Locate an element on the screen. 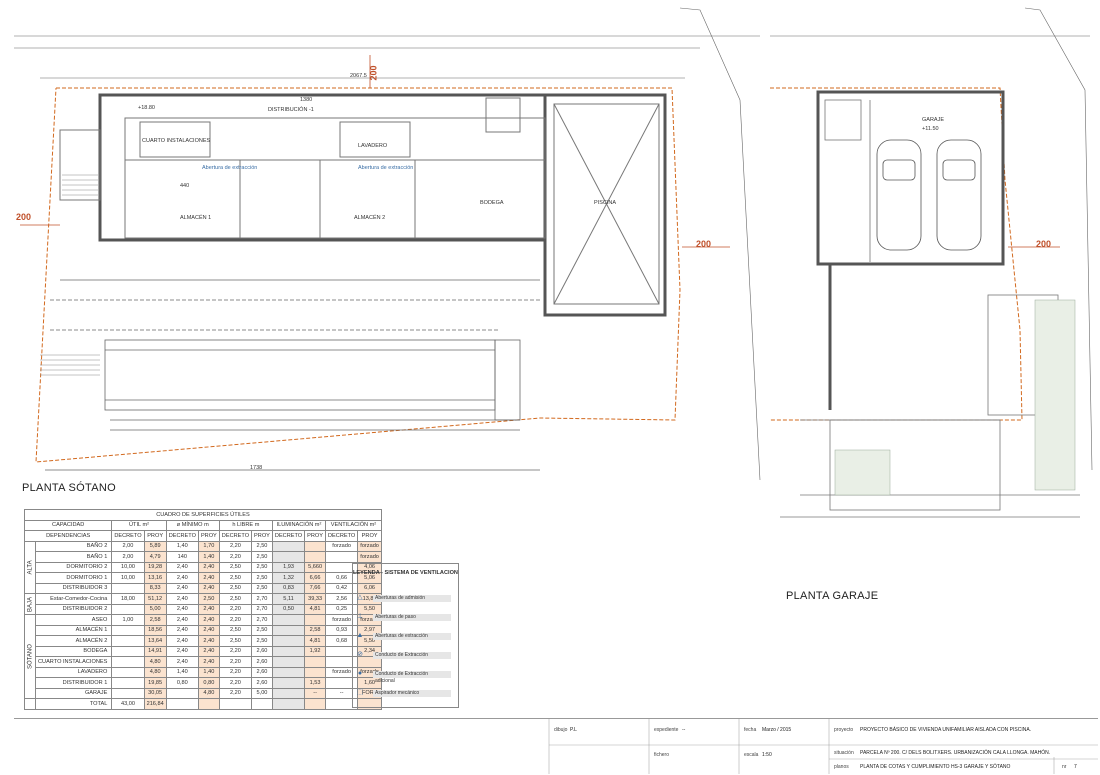 This screenshot has width=1100, height=775. expediente-value: -- is located at coordinates (684, 730).